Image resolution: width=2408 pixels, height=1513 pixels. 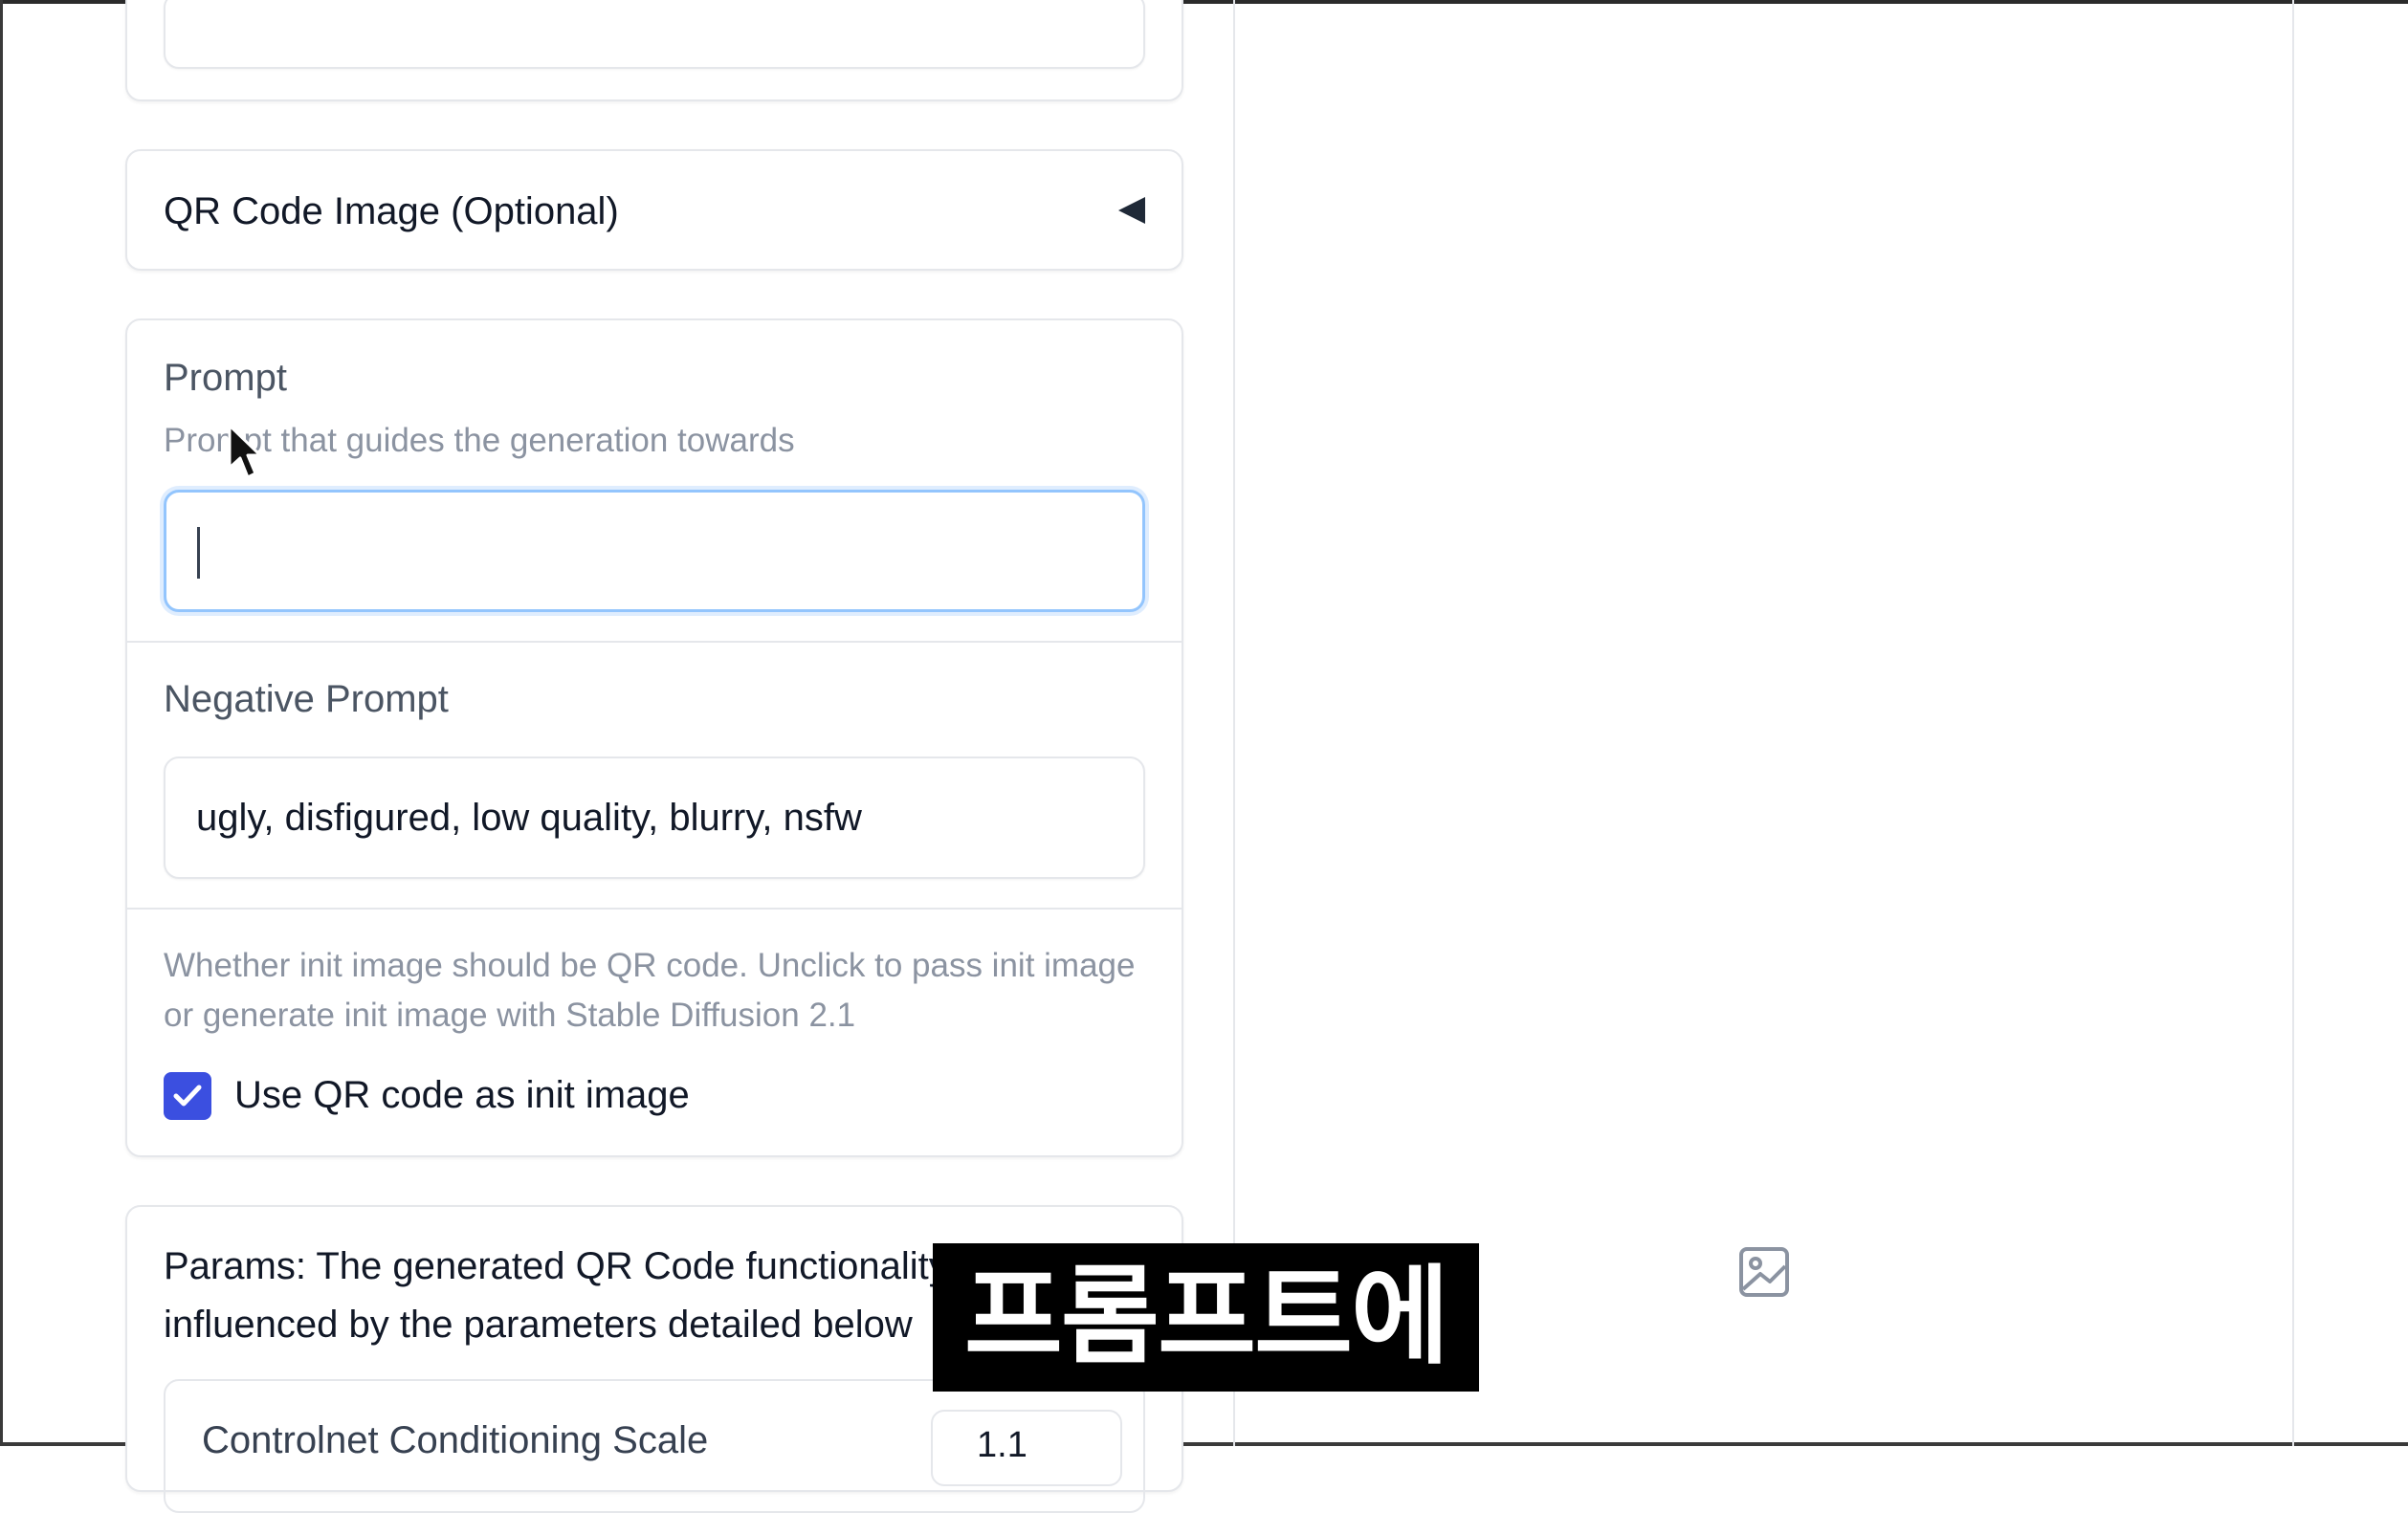 What do you see at coordinates (1, 723) in the screenshot?
I see `window-left-edge` at bounding box center [1, 723].